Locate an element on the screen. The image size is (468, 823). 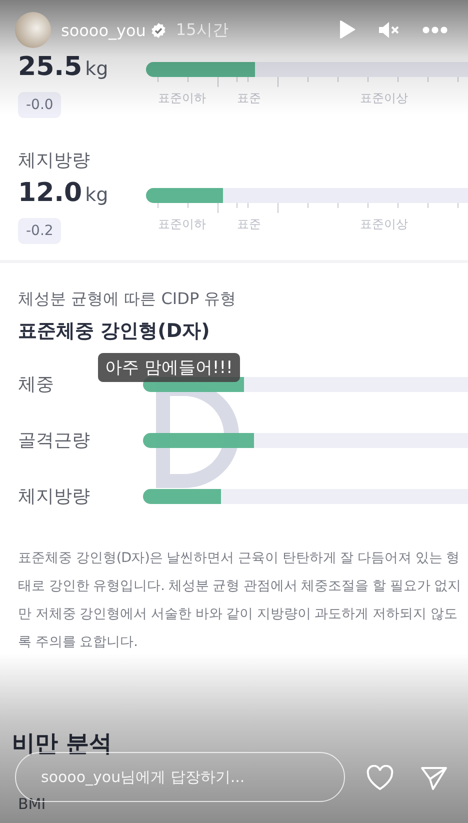
description: 표준체중 강인형(D자)은 날씬하면서 근육이 탄탄하게 잘 다듬어져 있는 형태로 강인한 유형입니다. 체성분 균형 관점에서 체중조절을 할 필요가 없지만 저체중 강인형에서 서술한 바와 같이 지방량이 과도하게 저하되지 않도록 주의를 요합니다. is located at coordinates (240, 600).